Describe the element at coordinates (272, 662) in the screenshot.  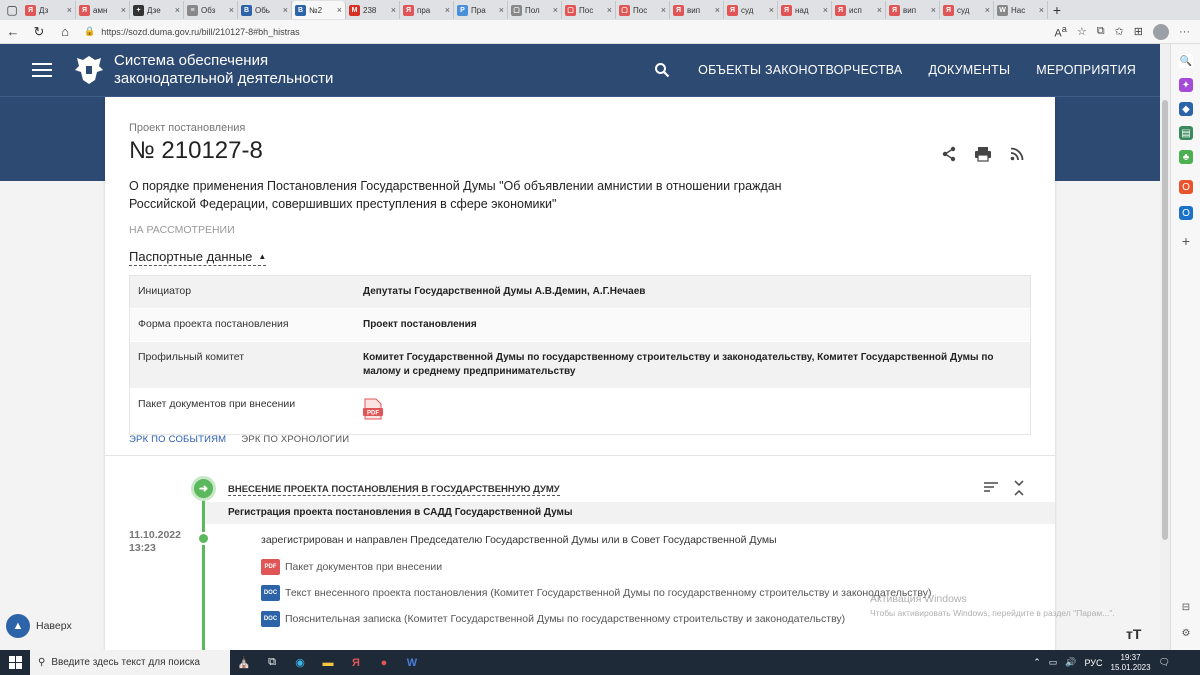
I see `task-view-icon: ⧉` at that location.